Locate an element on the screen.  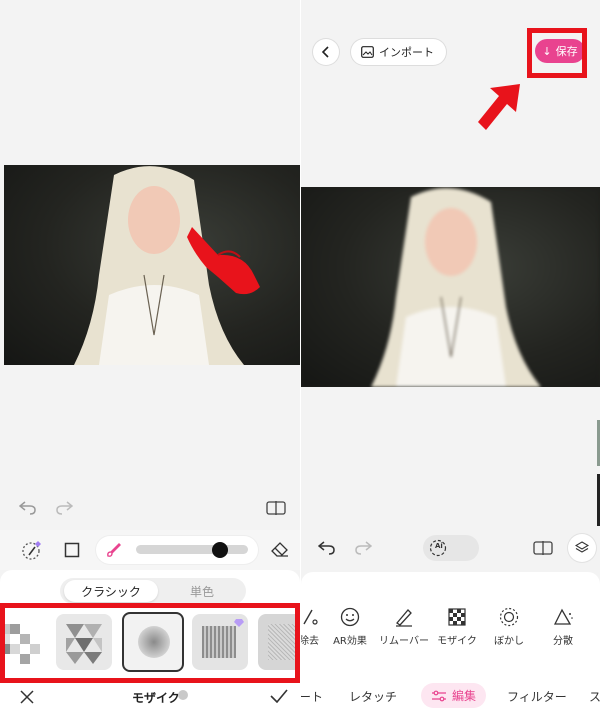
paint-brush-button is located at coordinates (114, 550).